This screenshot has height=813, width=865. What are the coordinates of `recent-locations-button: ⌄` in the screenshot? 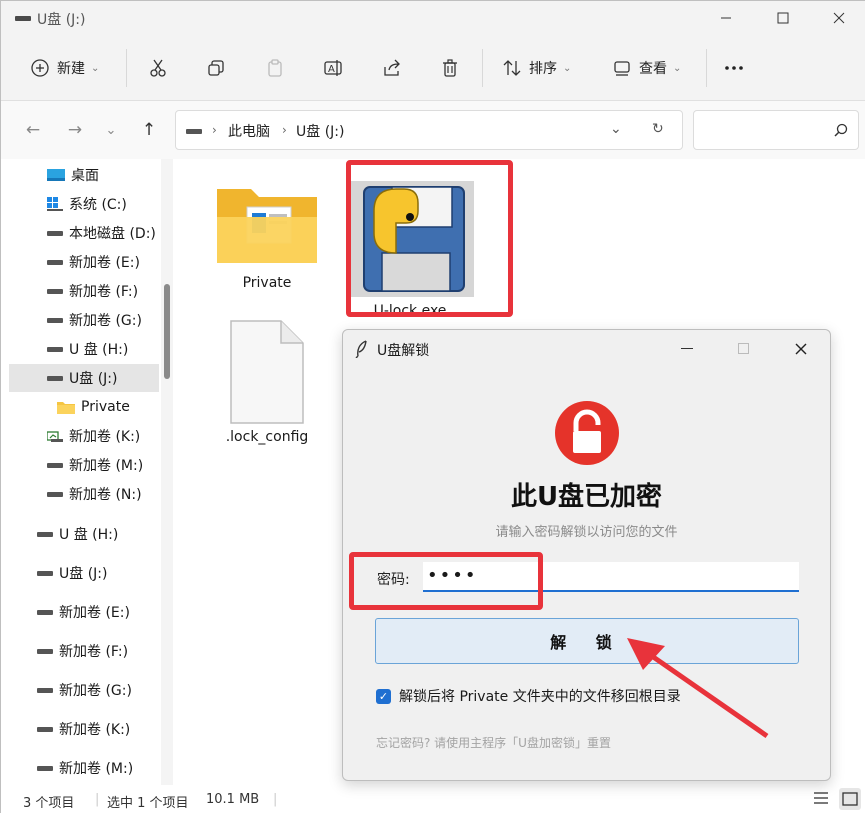 It's located at (111, 130).